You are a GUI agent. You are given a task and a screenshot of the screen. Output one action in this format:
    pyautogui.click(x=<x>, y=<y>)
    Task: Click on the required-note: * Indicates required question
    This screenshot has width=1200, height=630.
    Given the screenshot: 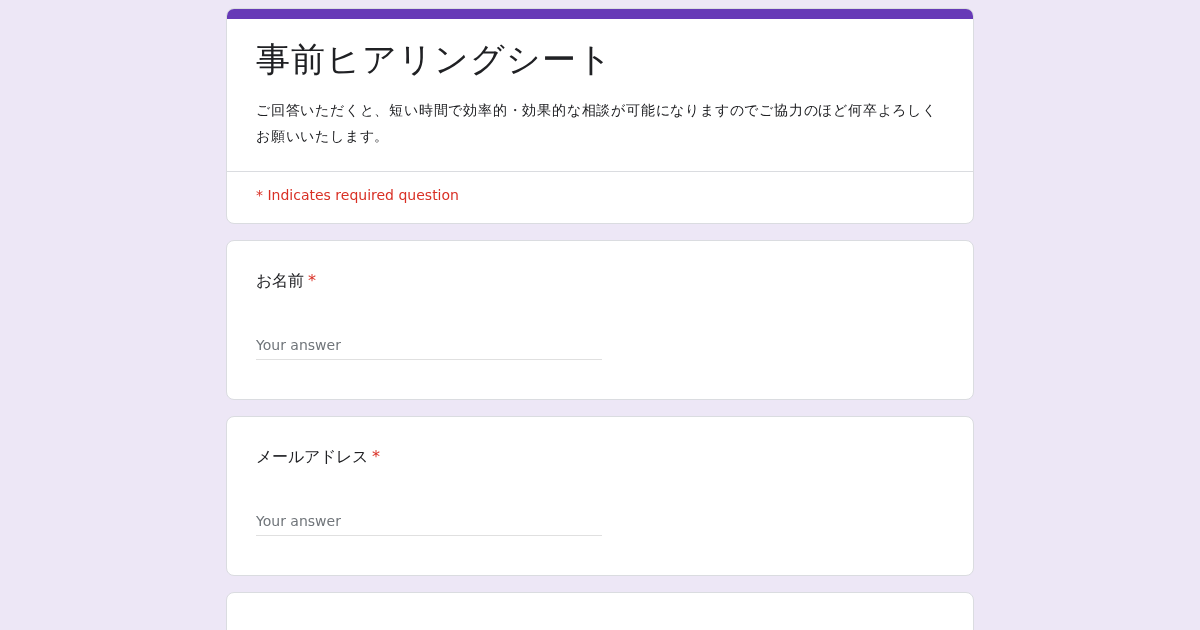 What is the action you would take?
    pyautogui.click(x=357, y=195)
    